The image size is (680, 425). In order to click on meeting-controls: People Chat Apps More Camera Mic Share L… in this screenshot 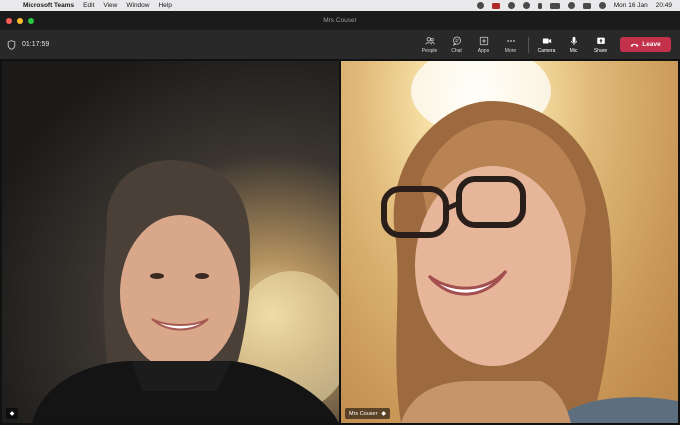, I will do `click(548, 44)`.